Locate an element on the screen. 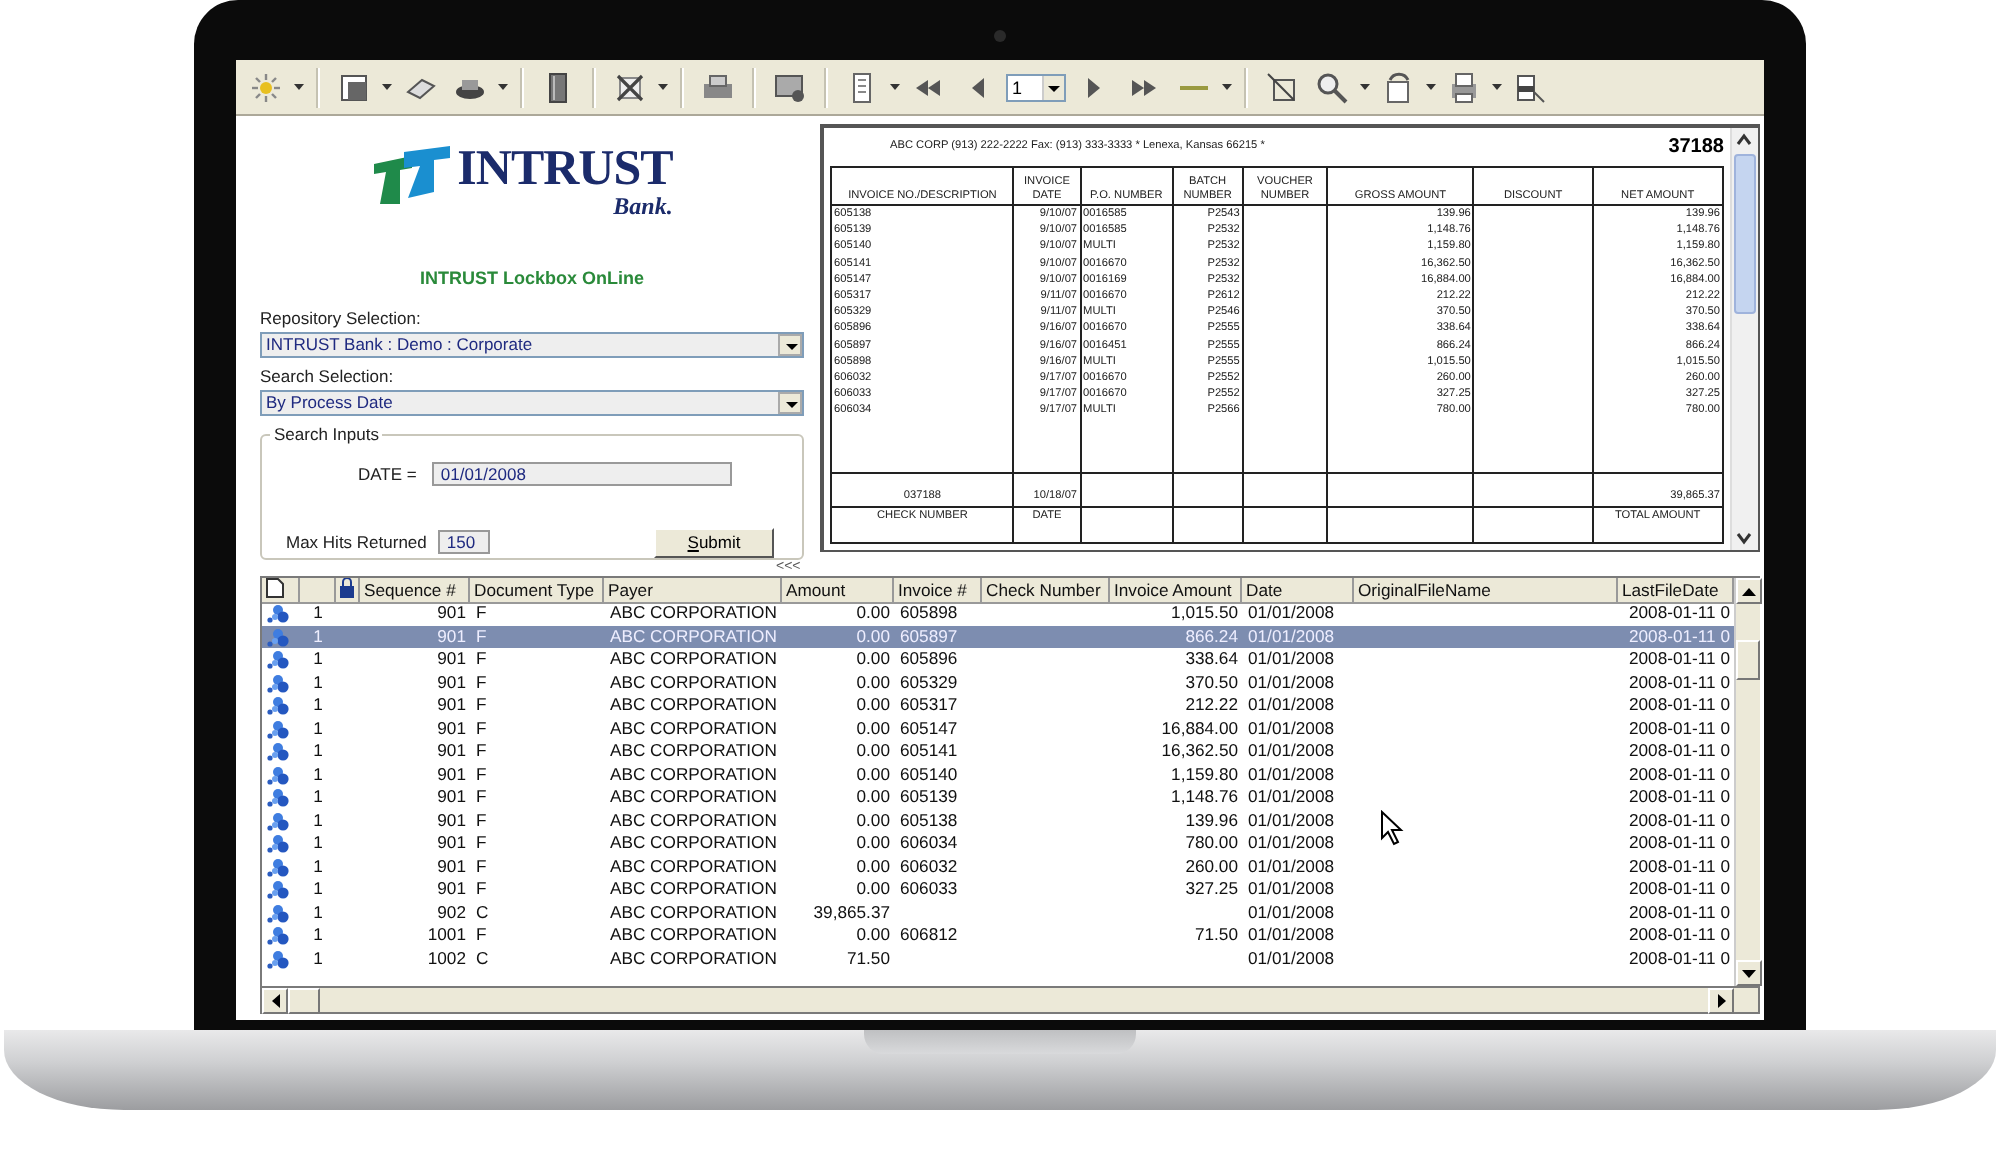 This screenshot has height=1170, width=2000. crop-icon is located at coordinates (1282, 87).